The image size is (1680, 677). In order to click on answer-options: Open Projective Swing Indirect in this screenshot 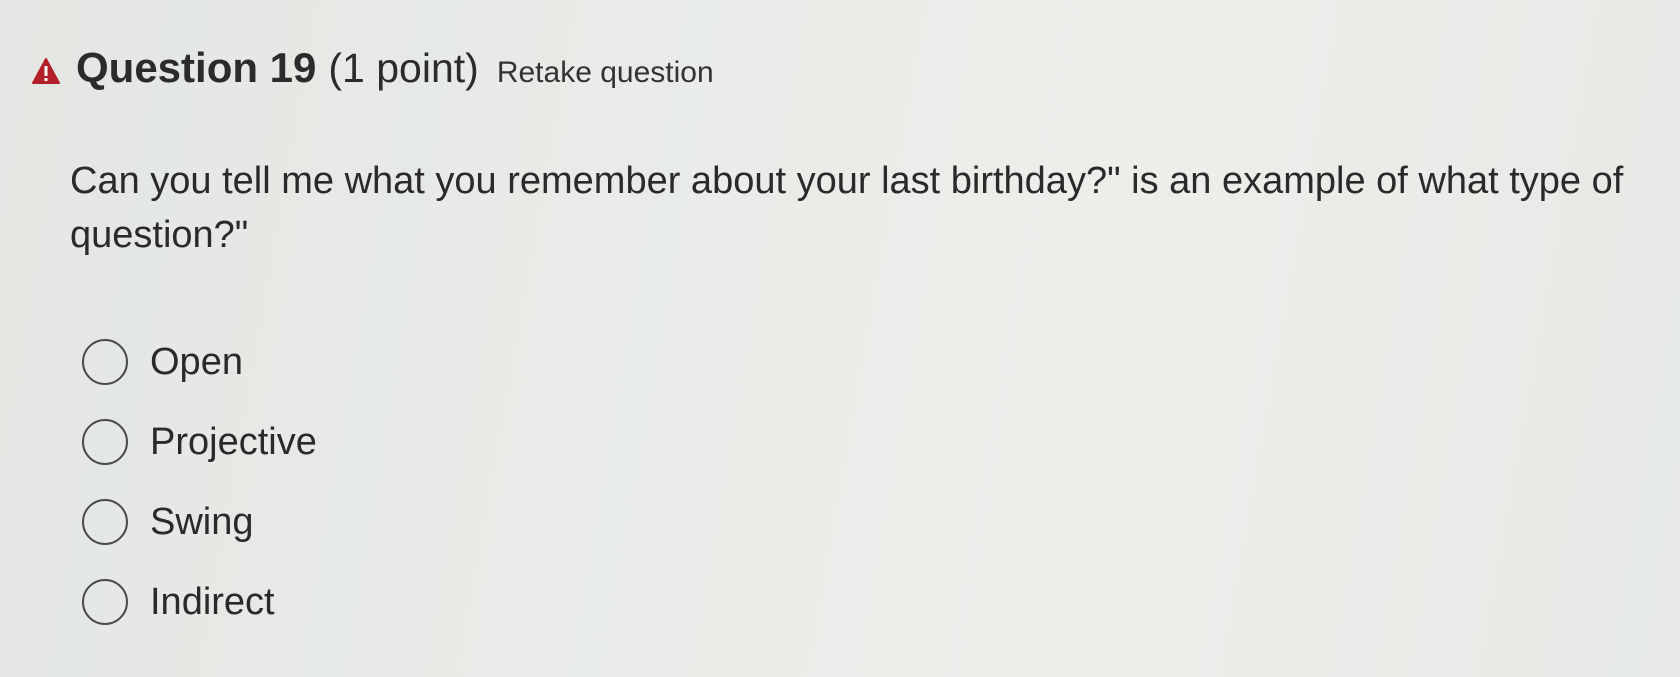, I will do `click(199, 482)`.